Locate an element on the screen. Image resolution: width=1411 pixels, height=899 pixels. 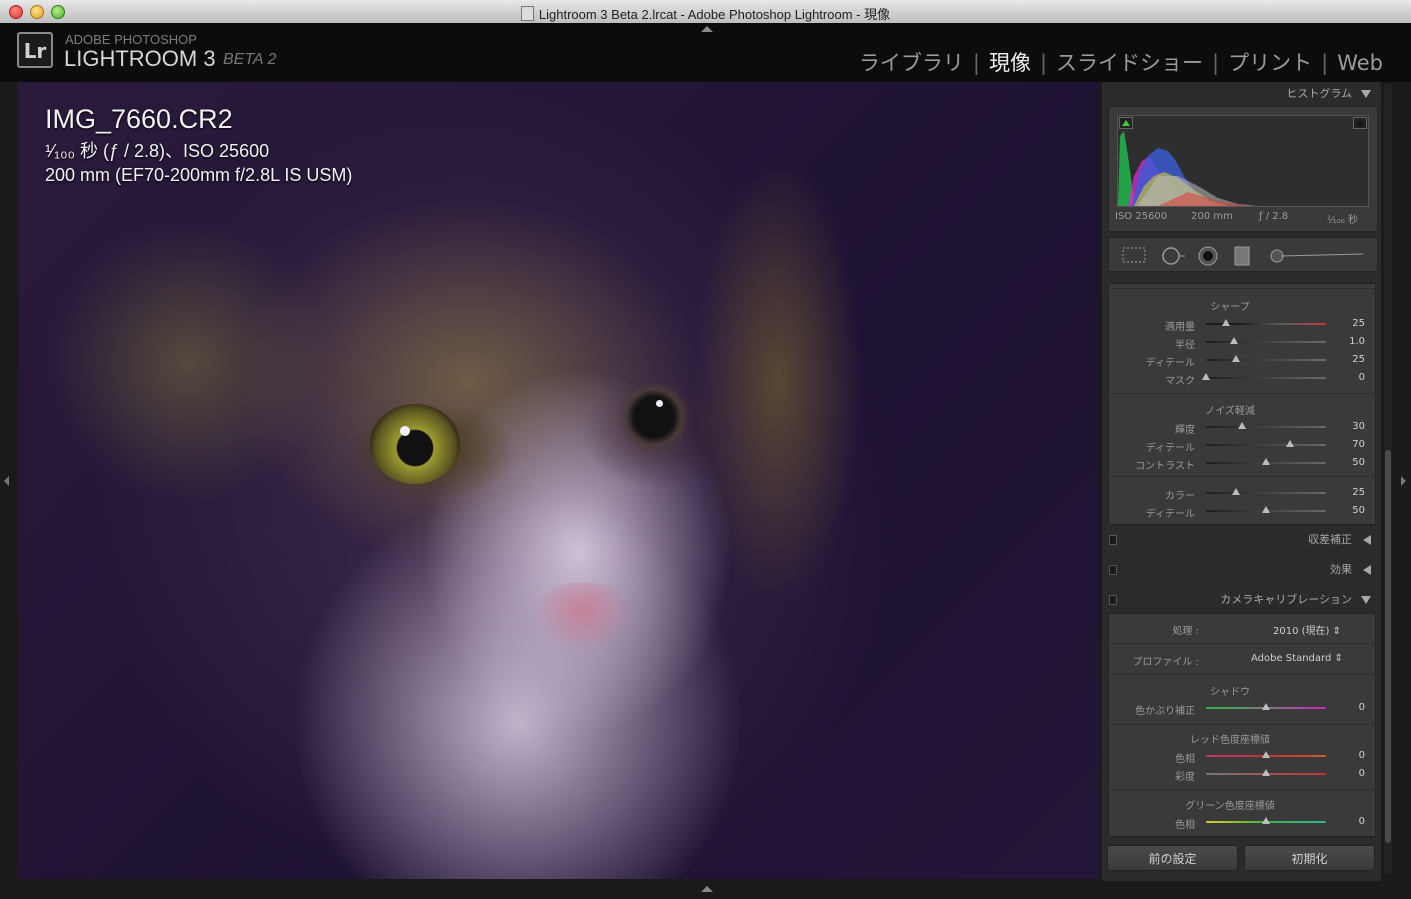
crop-tool-icon is located at coordinates (1134, 255).